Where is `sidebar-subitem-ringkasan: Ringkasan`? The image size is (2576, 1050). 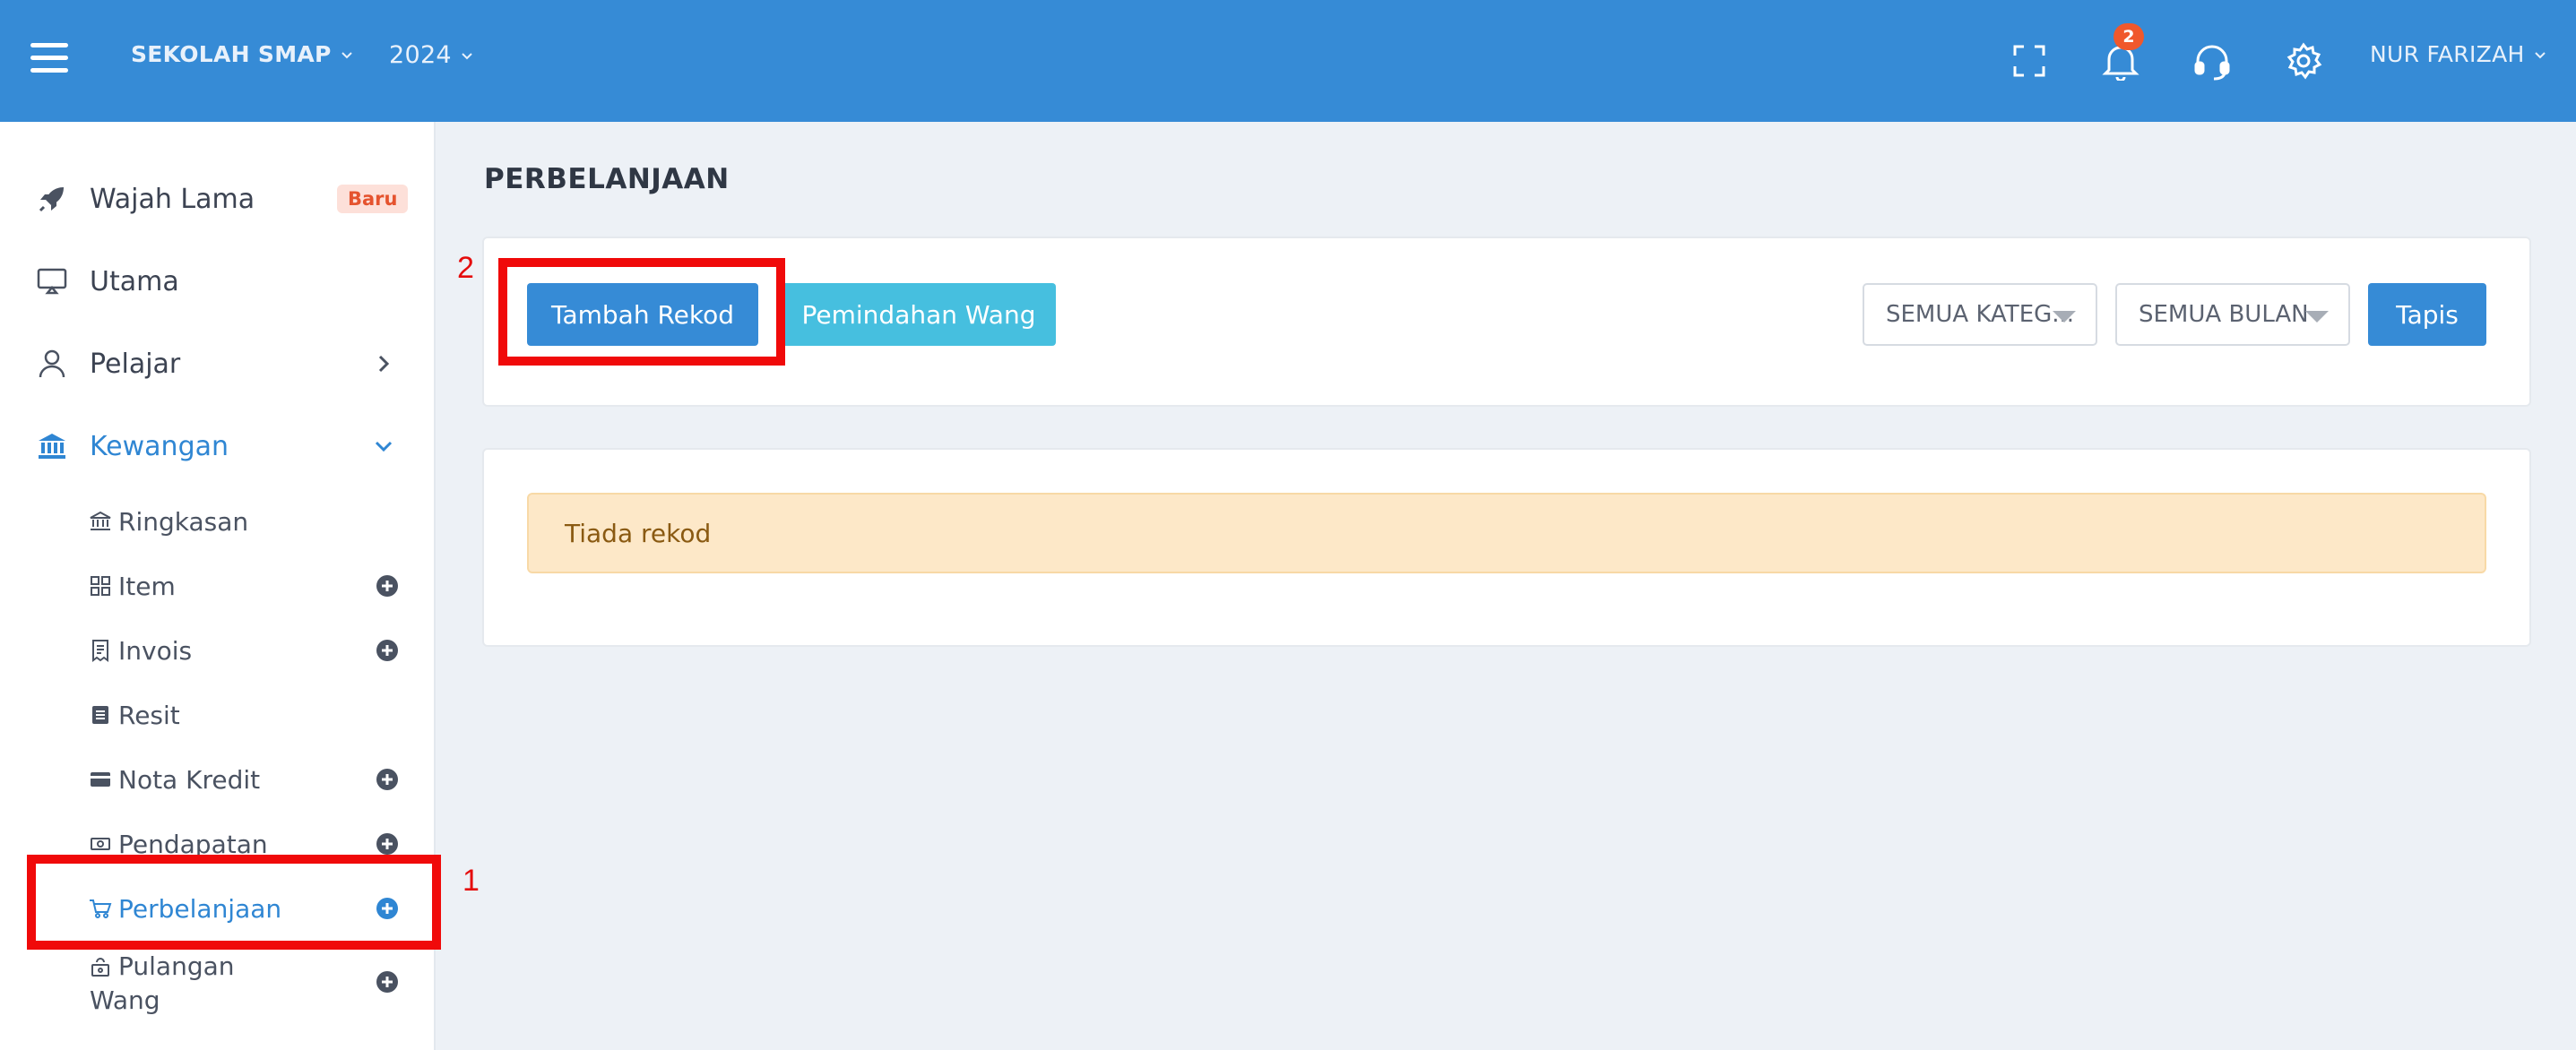 sidebar-subitem-ringkasan: Ringkasan is located at coordinates (218, 521).